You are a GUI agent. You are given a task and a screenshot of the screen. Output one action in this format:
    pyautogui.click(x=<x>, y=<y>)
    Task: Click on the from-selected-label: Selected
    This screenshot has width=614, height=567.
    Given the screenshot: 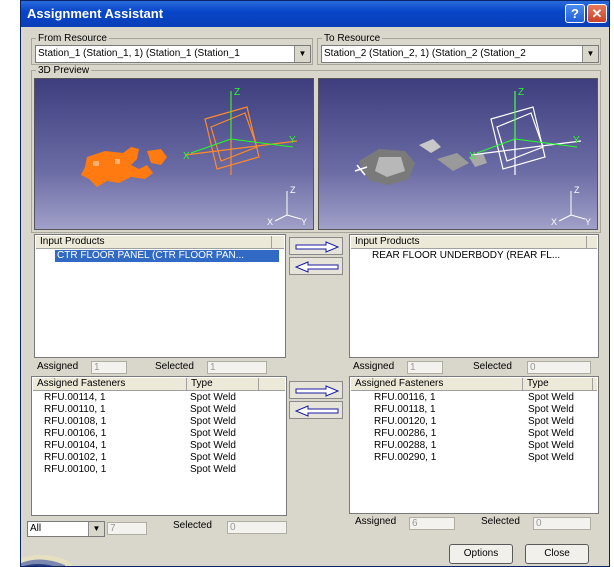 What is the action you would take?
    pyautogui.click(x=174, y=366)
    